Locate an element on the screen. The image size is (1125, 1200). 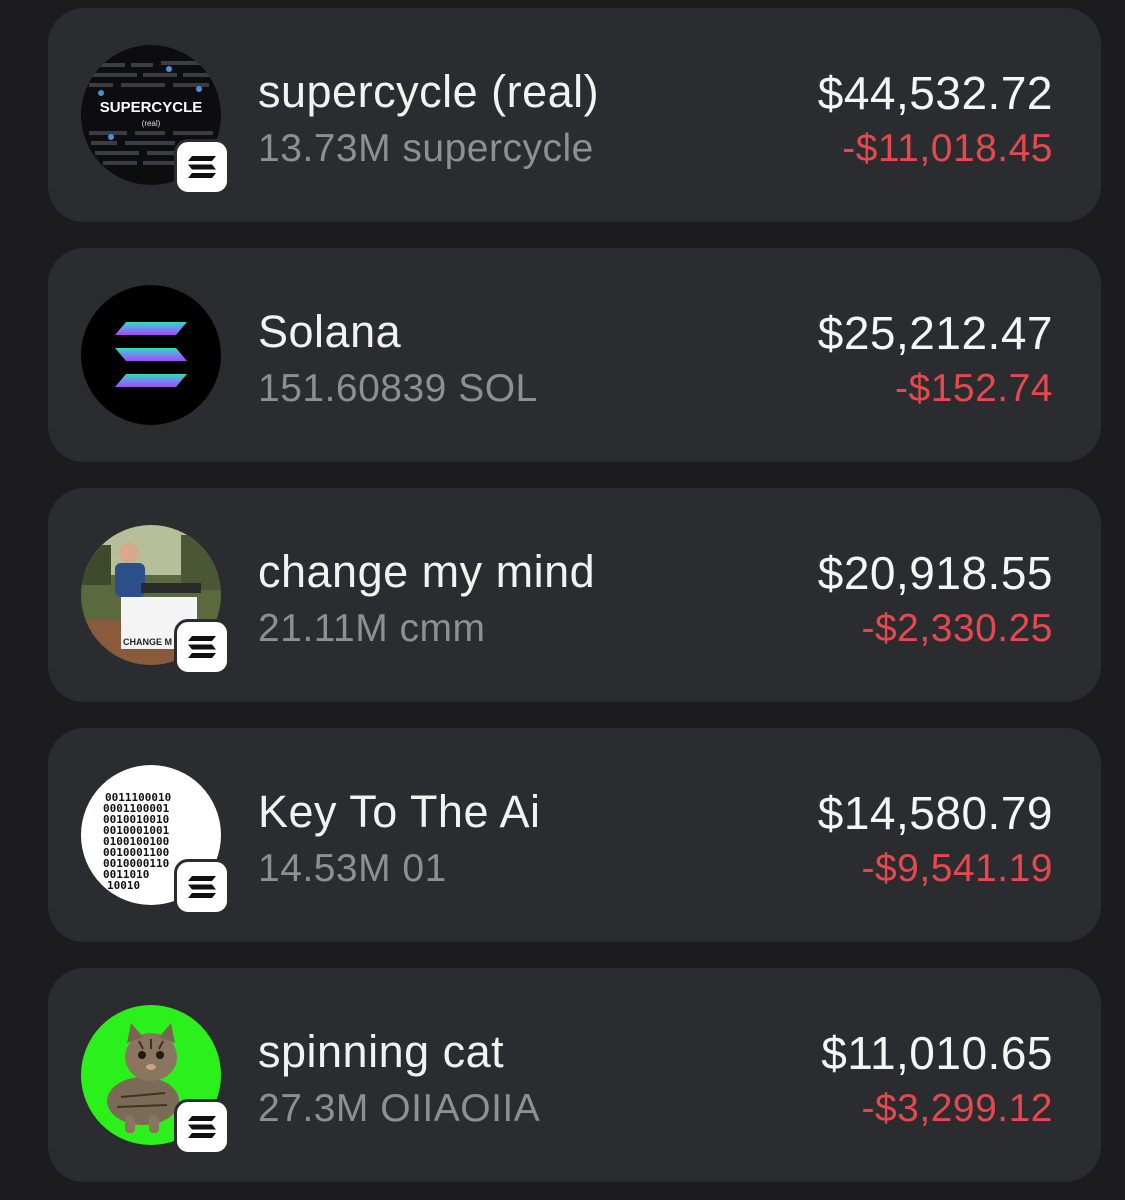
token-name: Solana is located at coordinates (330, 331).